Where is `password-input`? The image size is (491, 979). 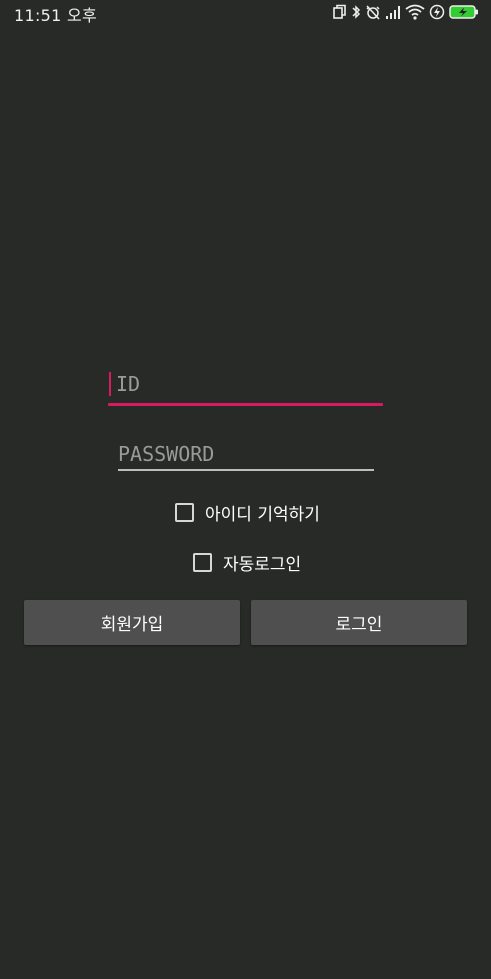 password-input is located at coordinates (246, 454).